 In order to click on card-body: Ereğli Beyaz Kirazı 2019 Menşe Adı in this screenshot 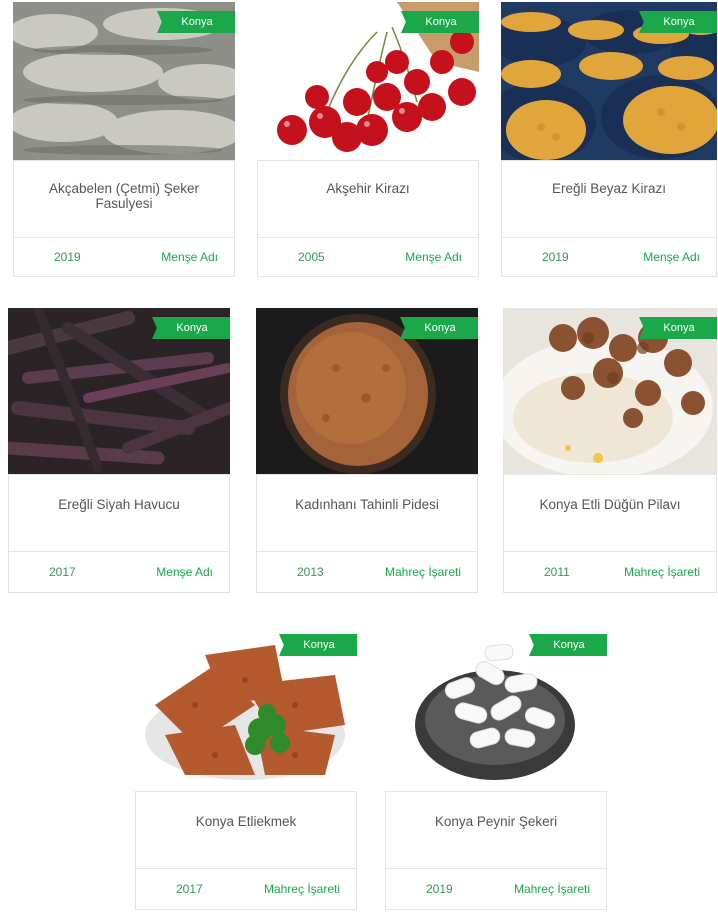, I will do `click(609, 218)`.